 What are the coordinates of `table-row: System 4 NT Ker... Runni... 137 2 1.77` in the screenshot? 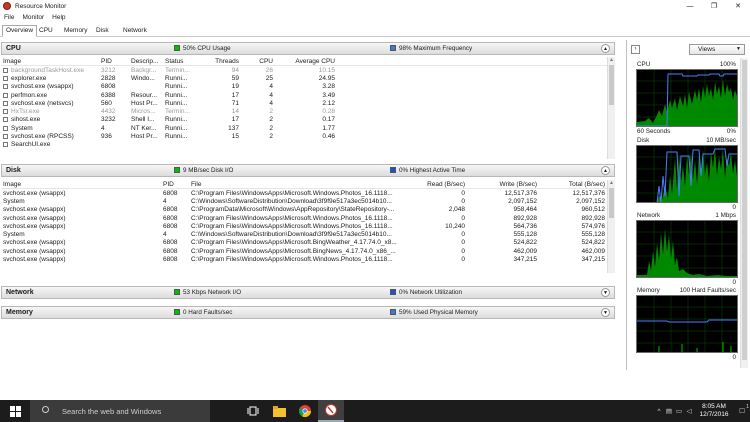 It's located at (304, 128).